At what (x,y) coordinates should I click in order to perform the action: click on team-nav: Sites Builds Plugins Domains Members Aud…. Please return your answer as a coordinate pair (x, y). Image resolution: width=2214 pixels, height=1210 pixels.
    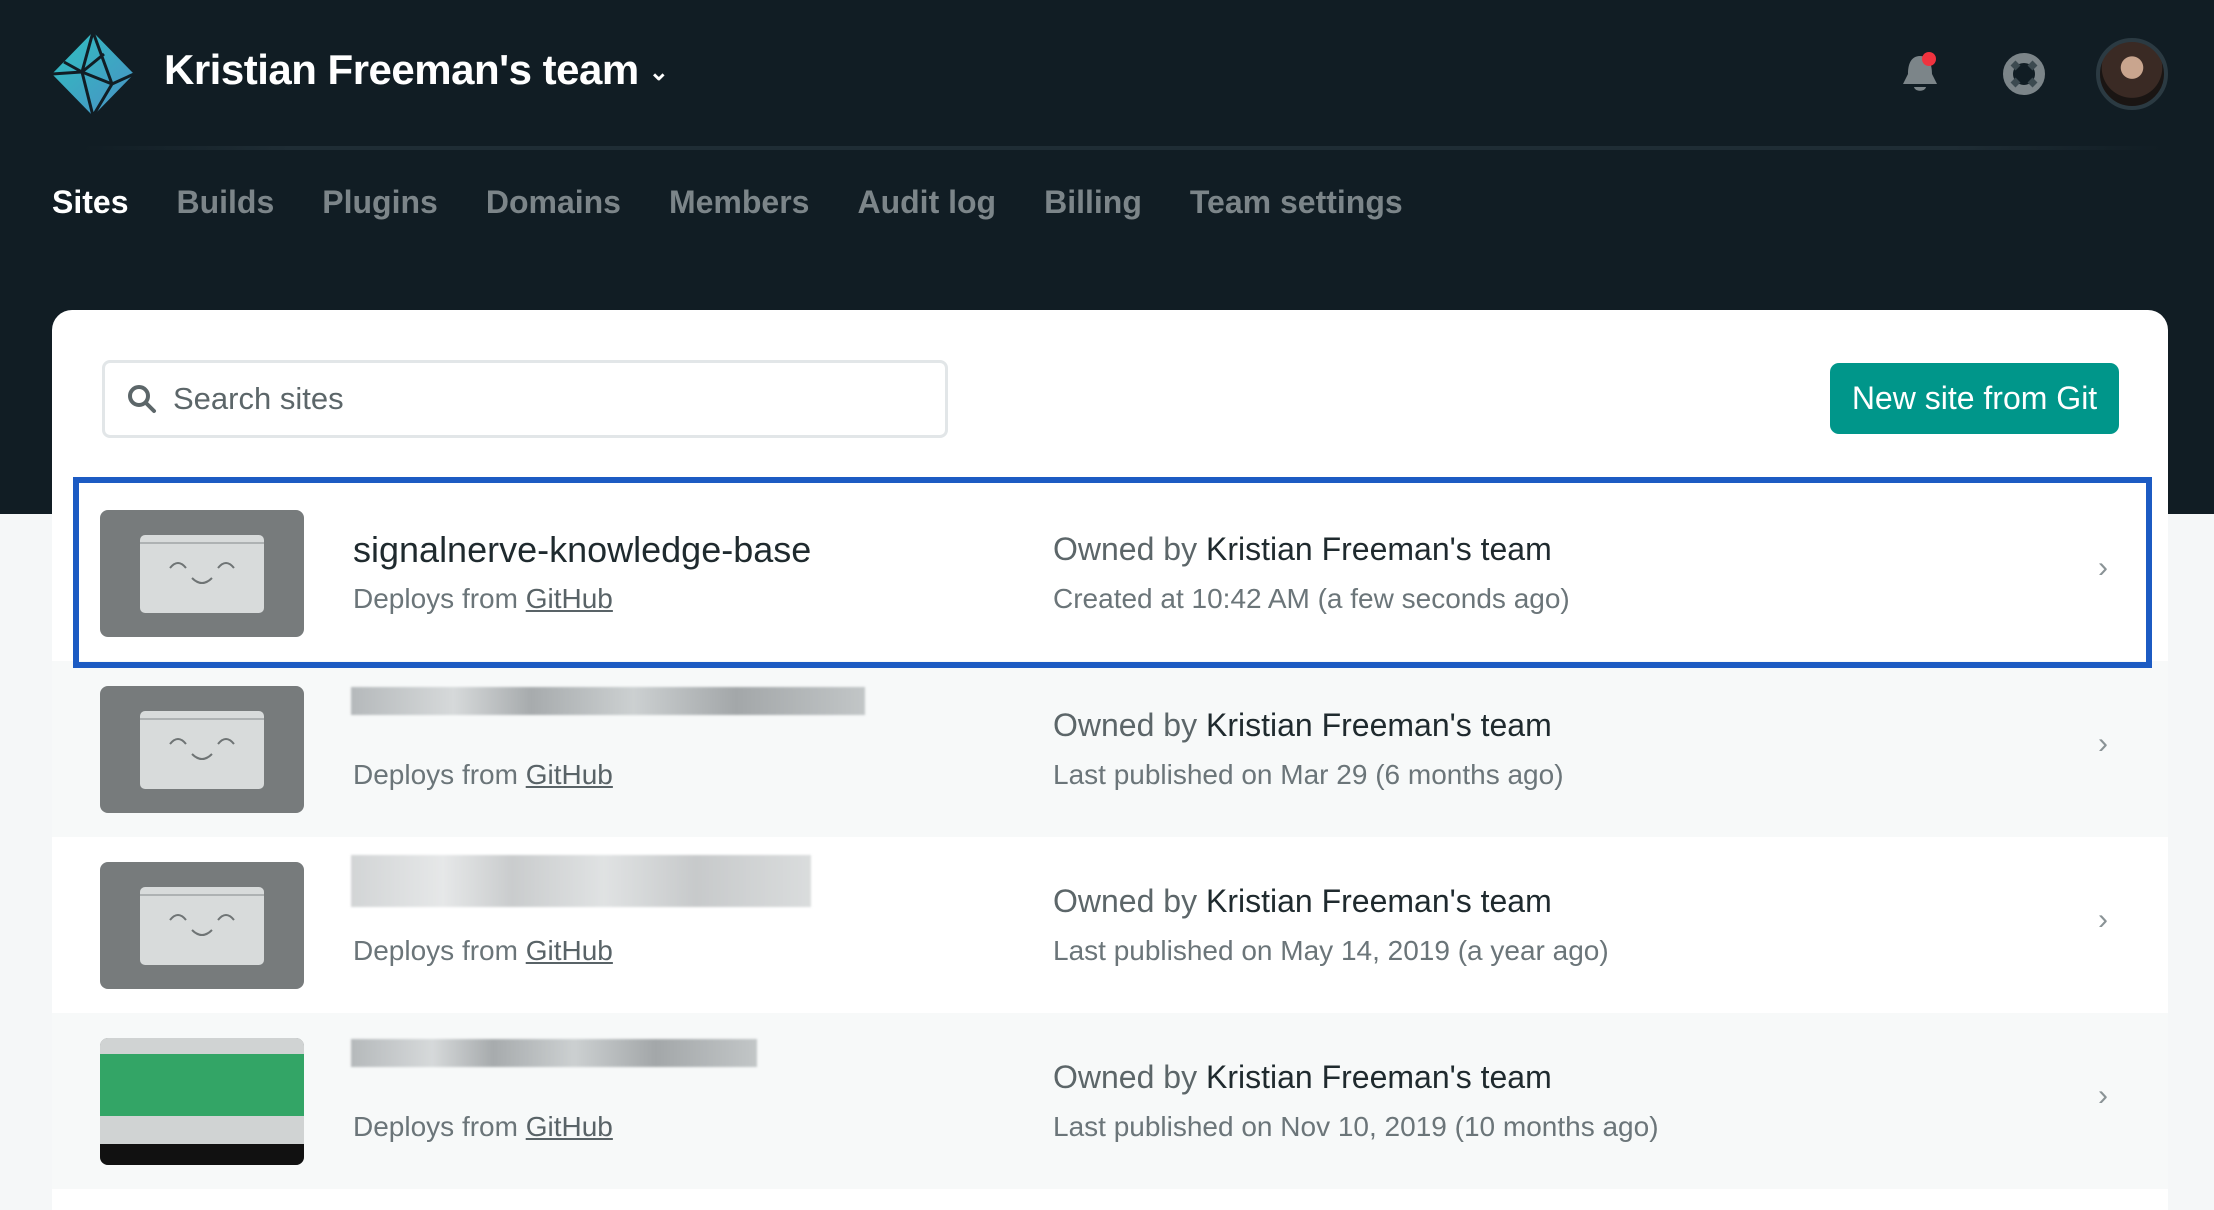
    Looking at the image, I should click on (727, 202).